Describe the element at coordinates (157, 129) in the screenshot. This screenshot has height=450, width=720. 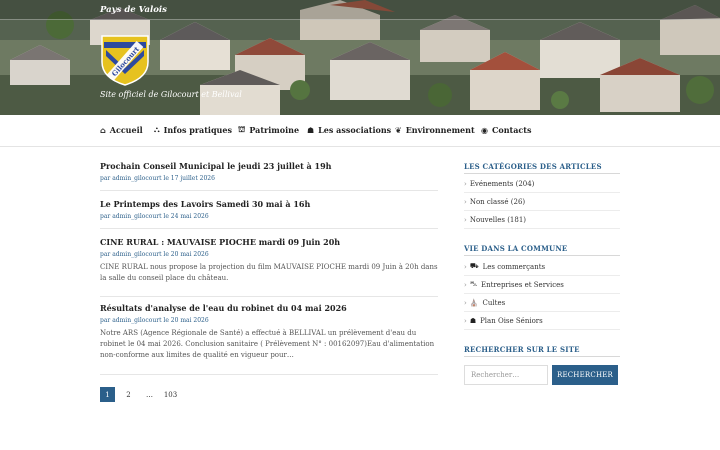
I see `sitemap-icon: ⛬` at that location.